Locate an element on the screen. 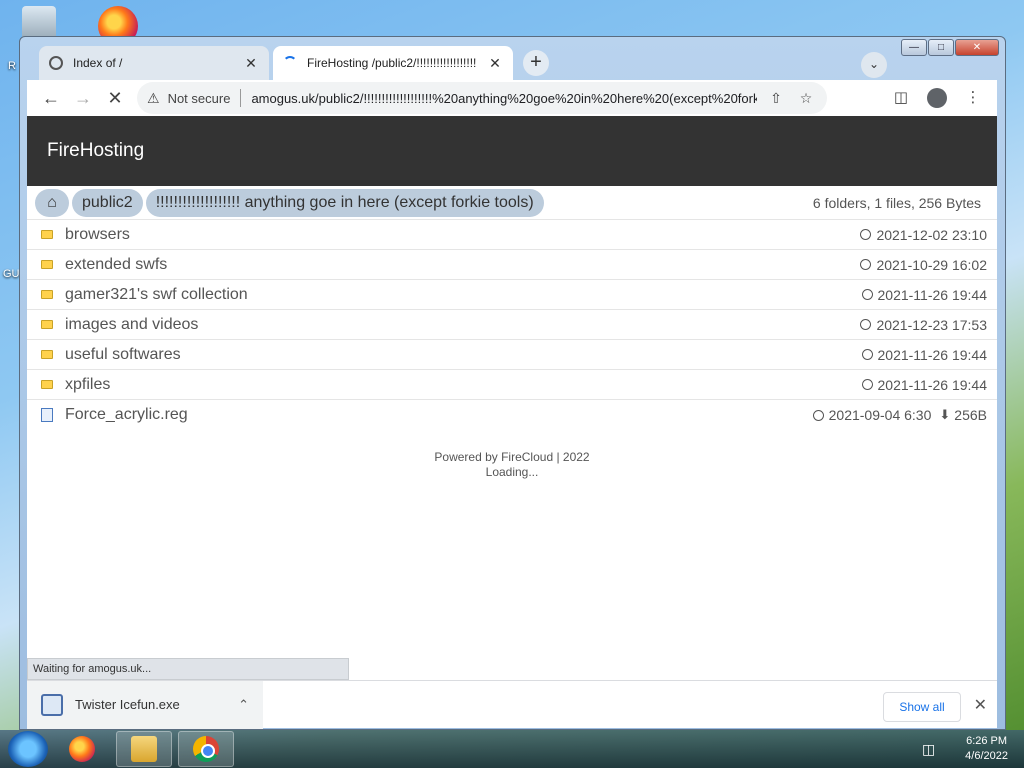  desktop-label-gu: GU is located at coordinates (11, 274).